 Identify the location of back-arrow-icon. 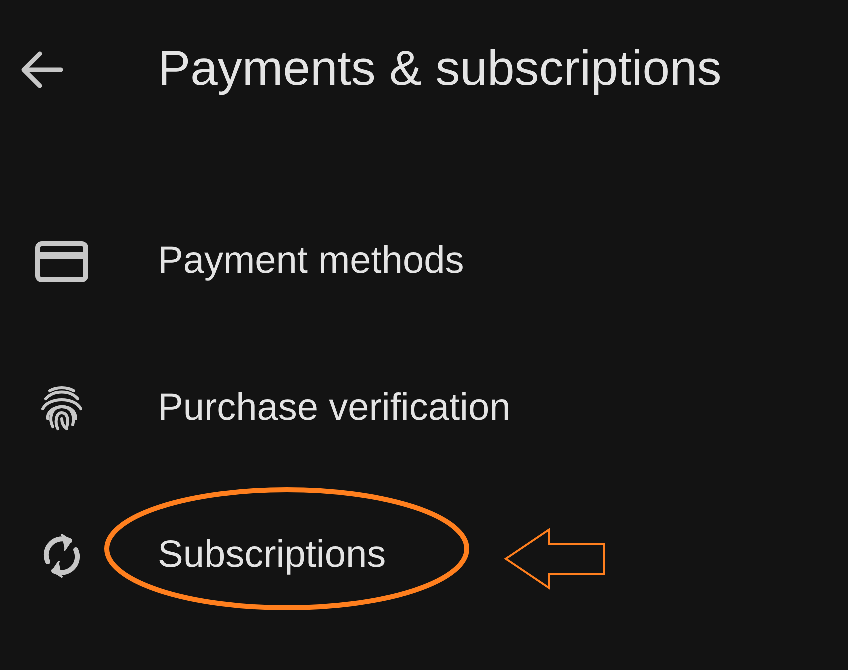
(41, 70).